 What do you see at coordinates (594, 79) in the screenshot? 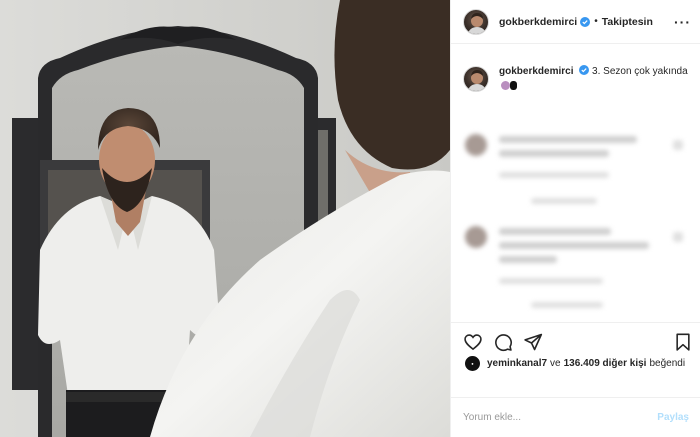
I see `caption-text: gokberkdemirci 3. Sezon çok yakında` at bounding box center [594, 79].